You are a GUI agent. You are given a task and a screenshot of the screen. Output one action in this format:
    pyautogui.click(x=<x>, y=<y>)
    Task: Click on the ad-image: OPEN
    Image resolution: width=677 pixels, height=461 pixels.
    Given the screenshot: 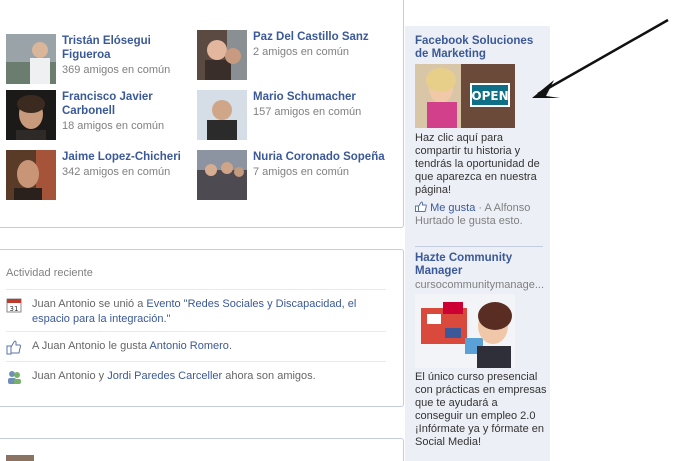 What is the action you would take?
    pyautogui.click(x=465, y=96)
    